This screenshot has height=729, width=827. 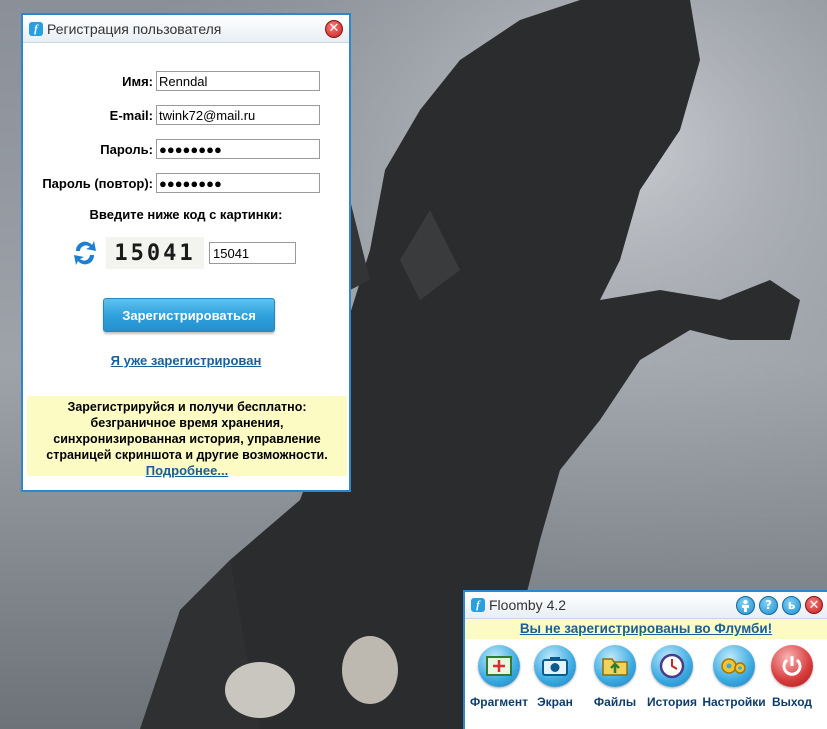 I want to click on camera-icon, so click(x=555, y=666).